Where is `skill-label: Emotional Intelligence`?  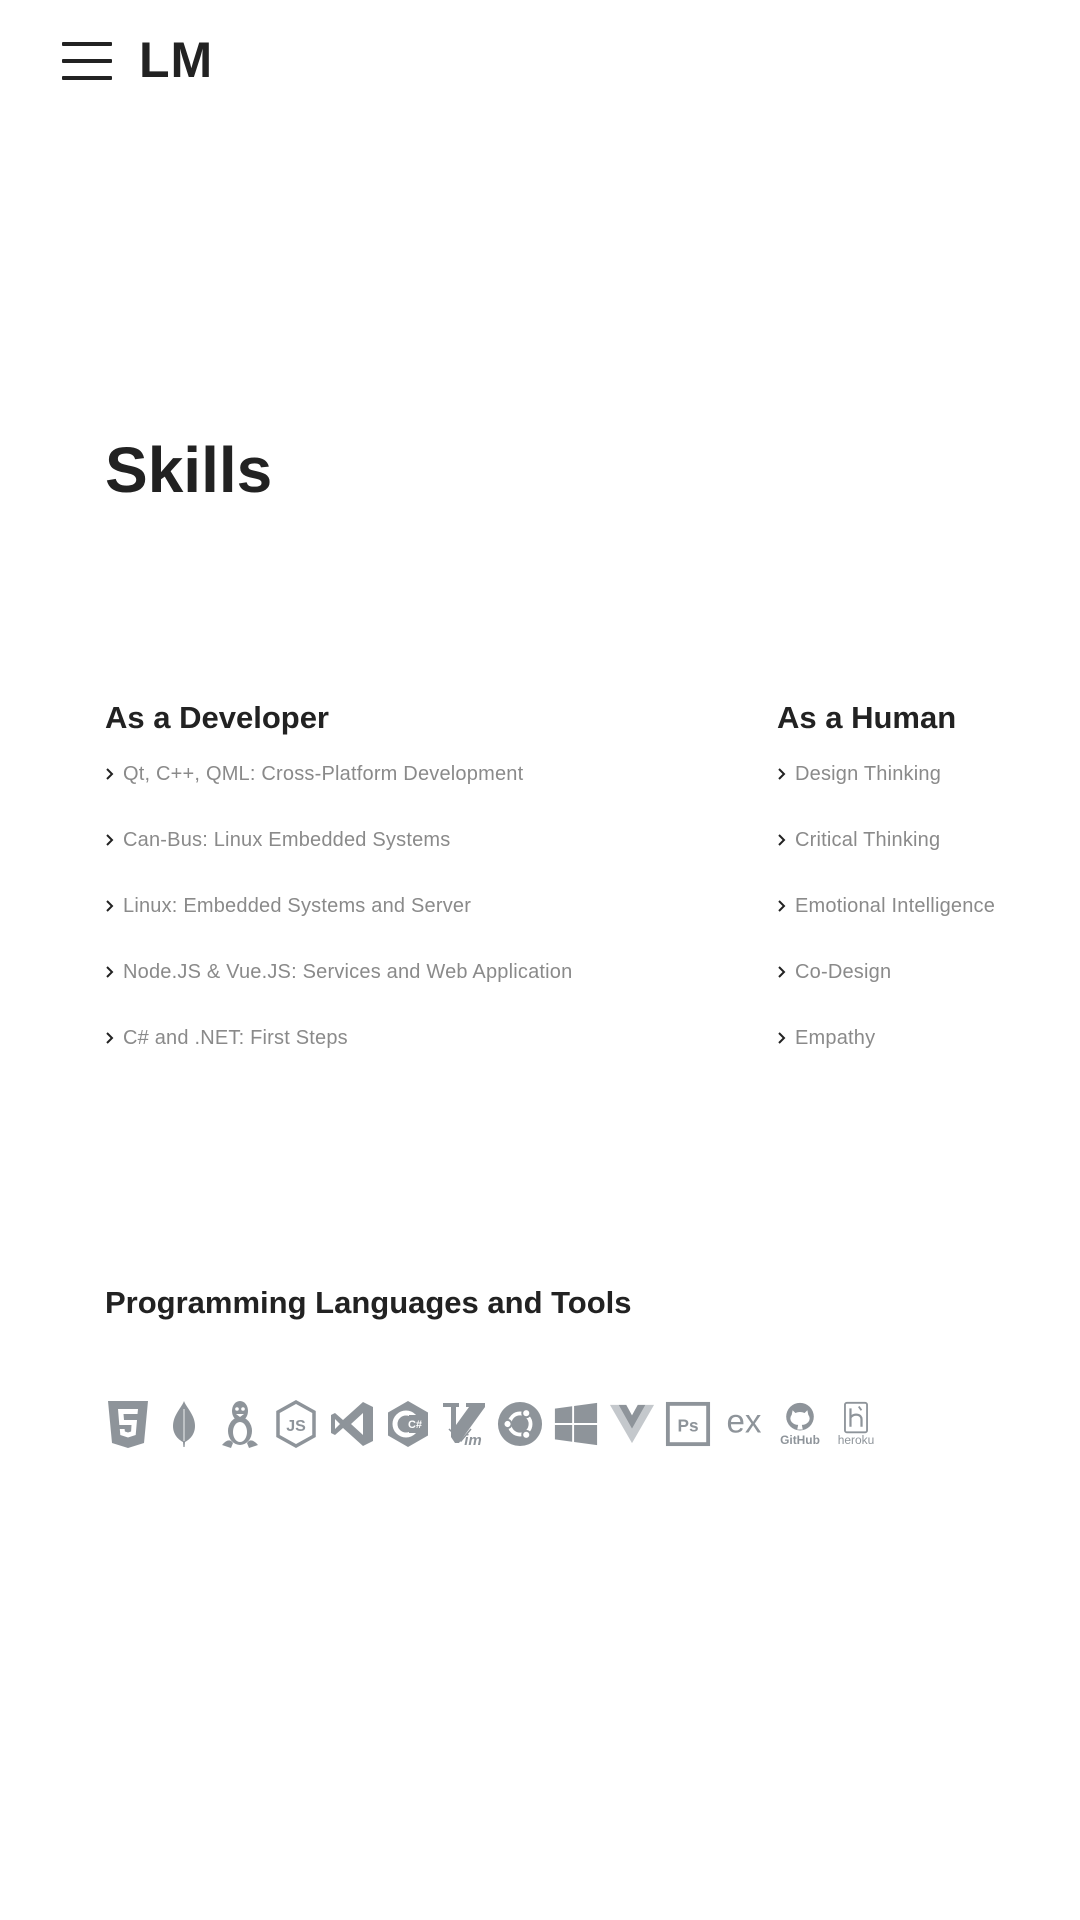
skill-label: Emotional Intelligence is located at coordinates (895, 906).